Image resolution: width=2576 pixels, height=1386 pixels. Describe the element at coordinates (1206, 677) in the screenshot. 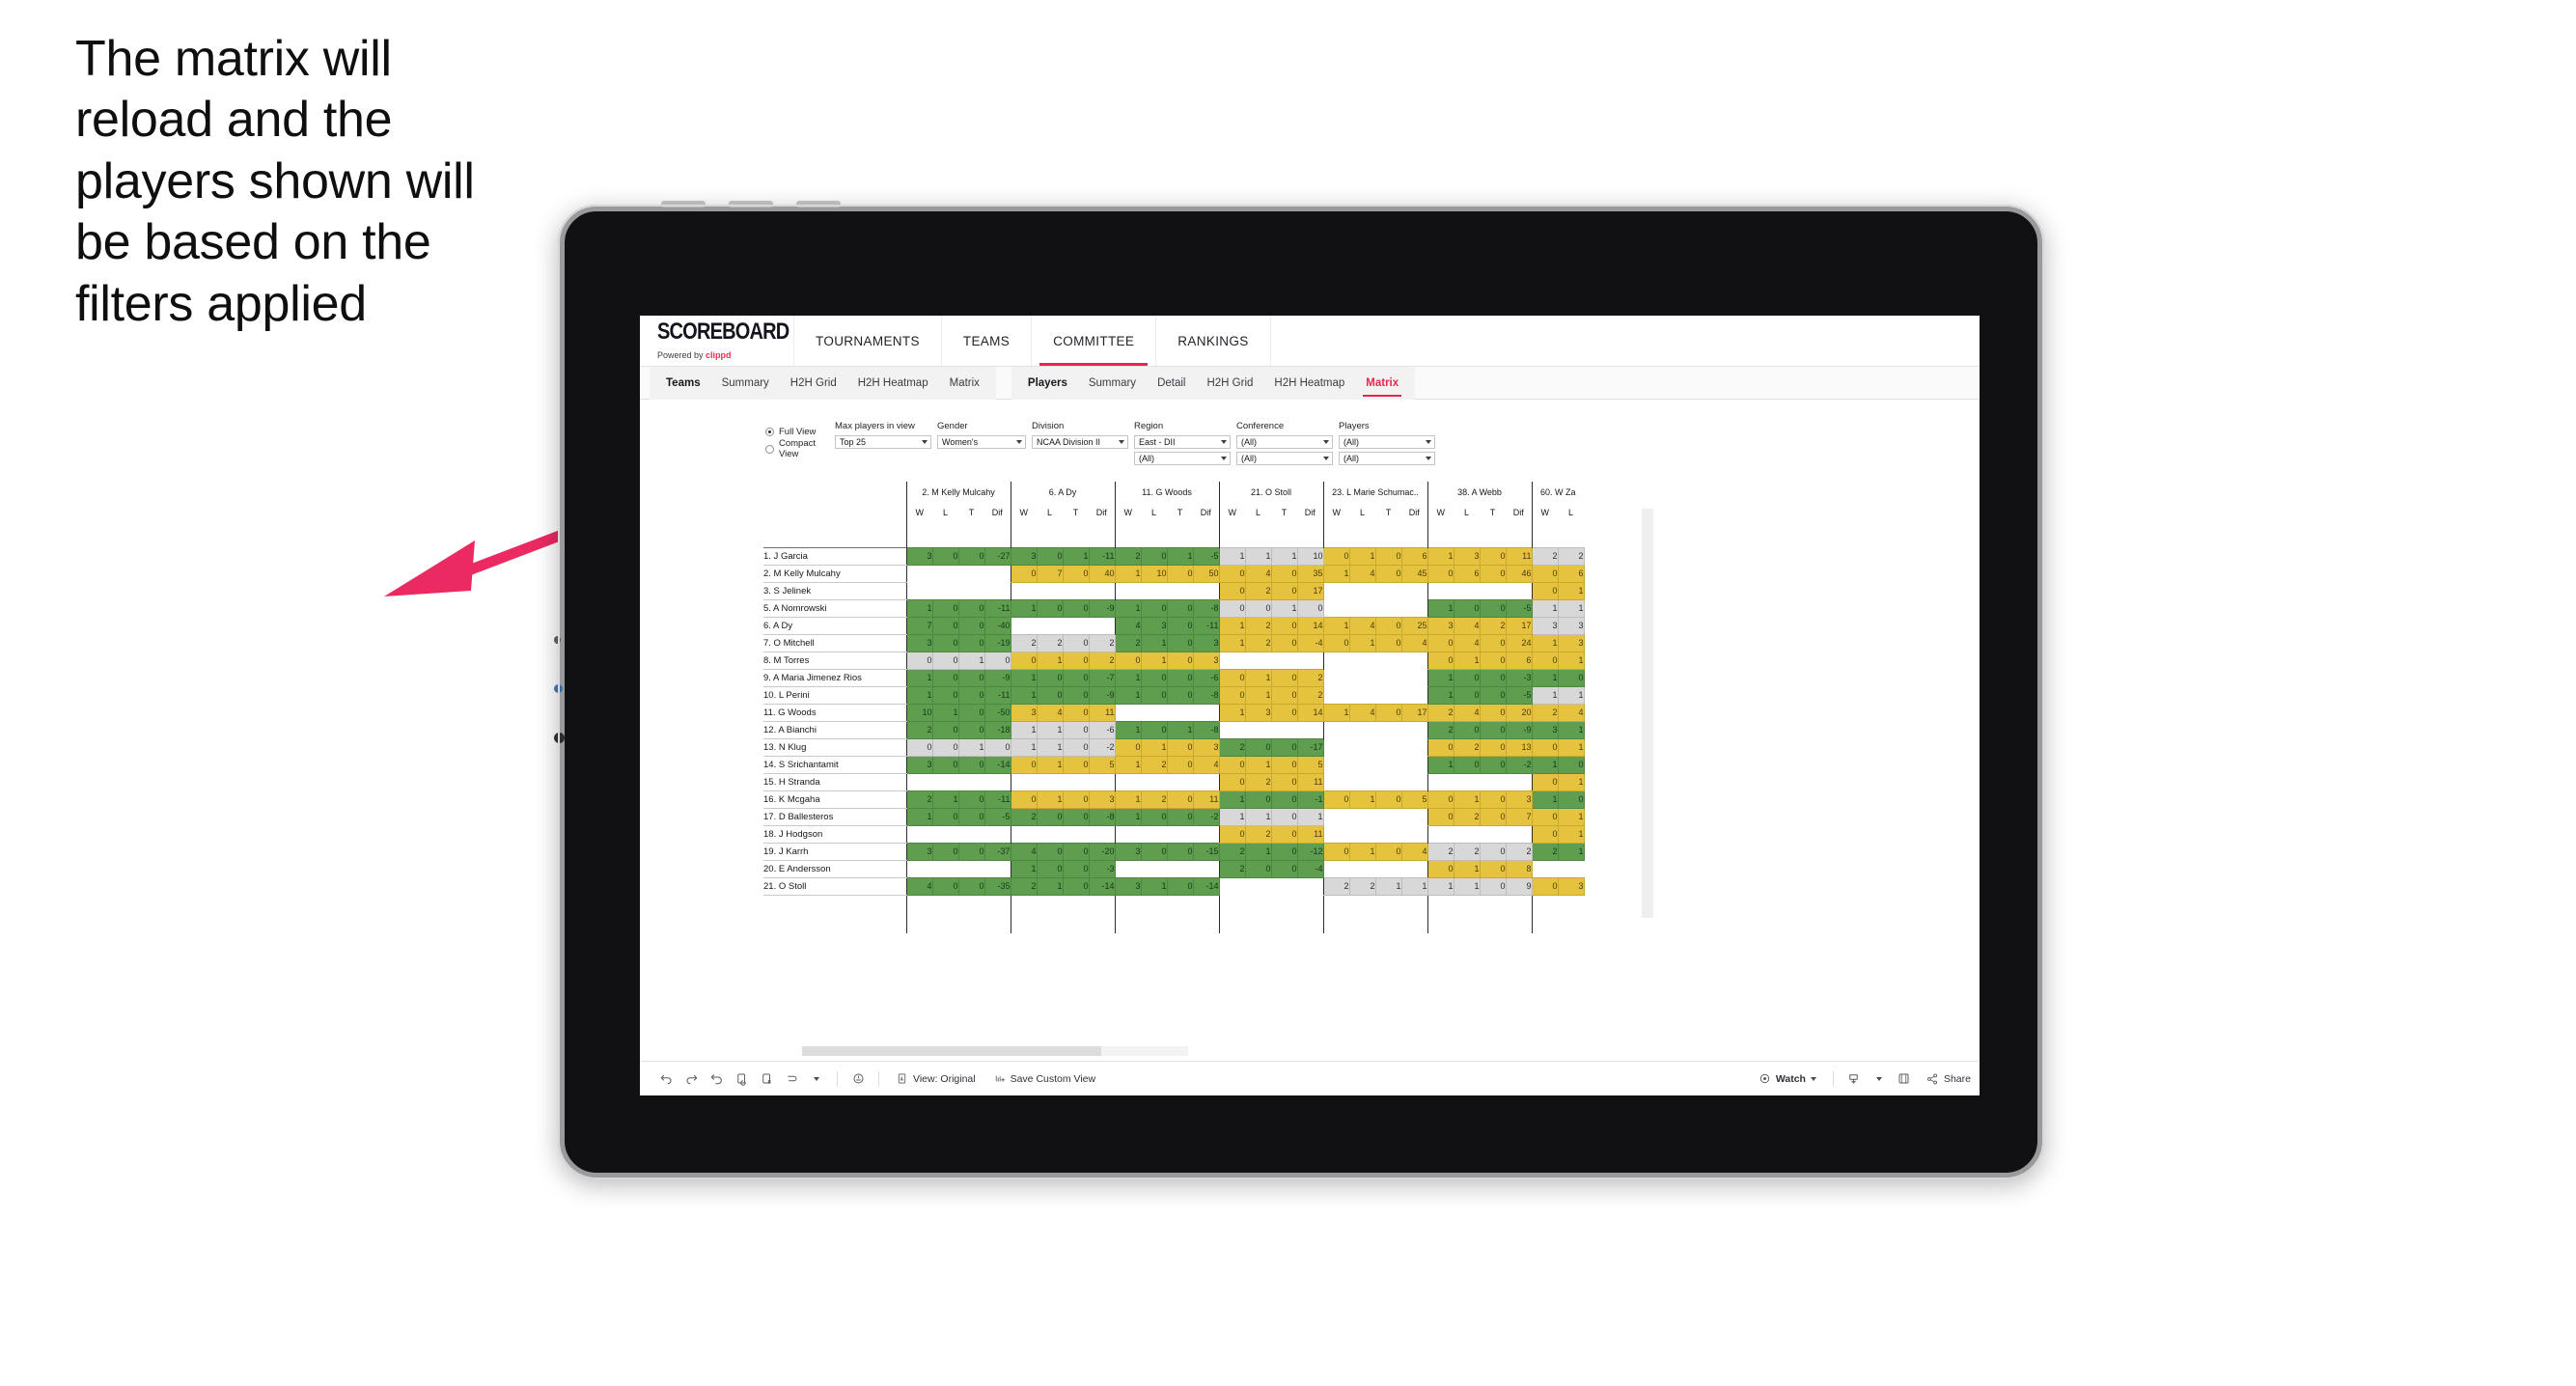

I see `matrix-cell: -6` at that location.